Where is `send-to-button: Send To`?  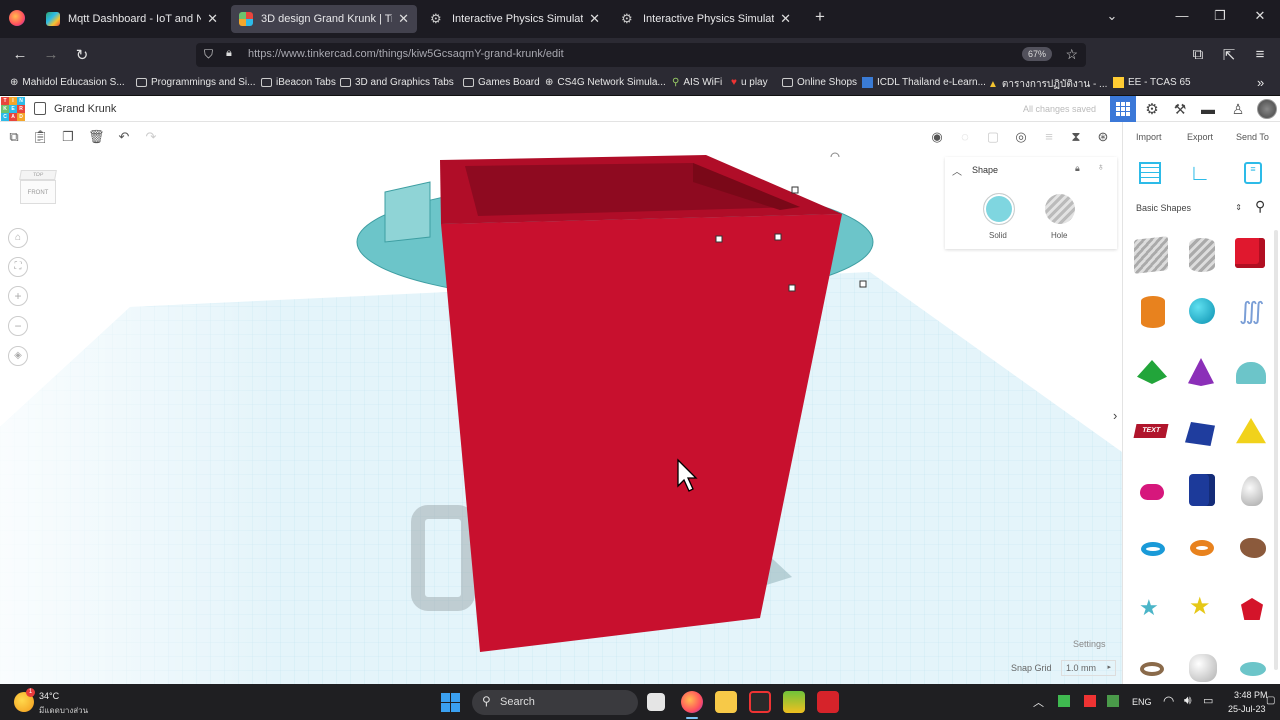 send-to-button: Send To is located at coordinates (1252, 137).